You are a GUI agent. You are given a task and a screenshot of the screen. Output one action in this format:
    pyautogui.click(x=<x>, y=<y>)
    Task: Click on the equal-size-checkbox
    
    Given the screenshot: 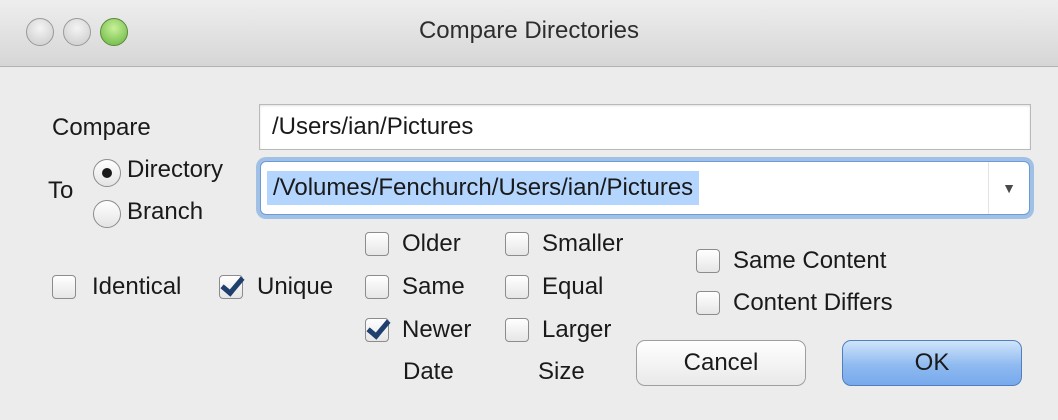 What is the action you would take?
    pyautogui.click(x=517, y=287)
    